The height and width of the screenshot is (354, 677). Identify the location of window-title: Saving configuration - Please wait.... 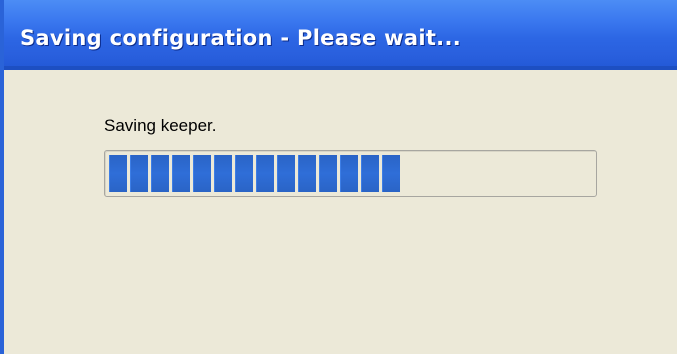
(240, 38).